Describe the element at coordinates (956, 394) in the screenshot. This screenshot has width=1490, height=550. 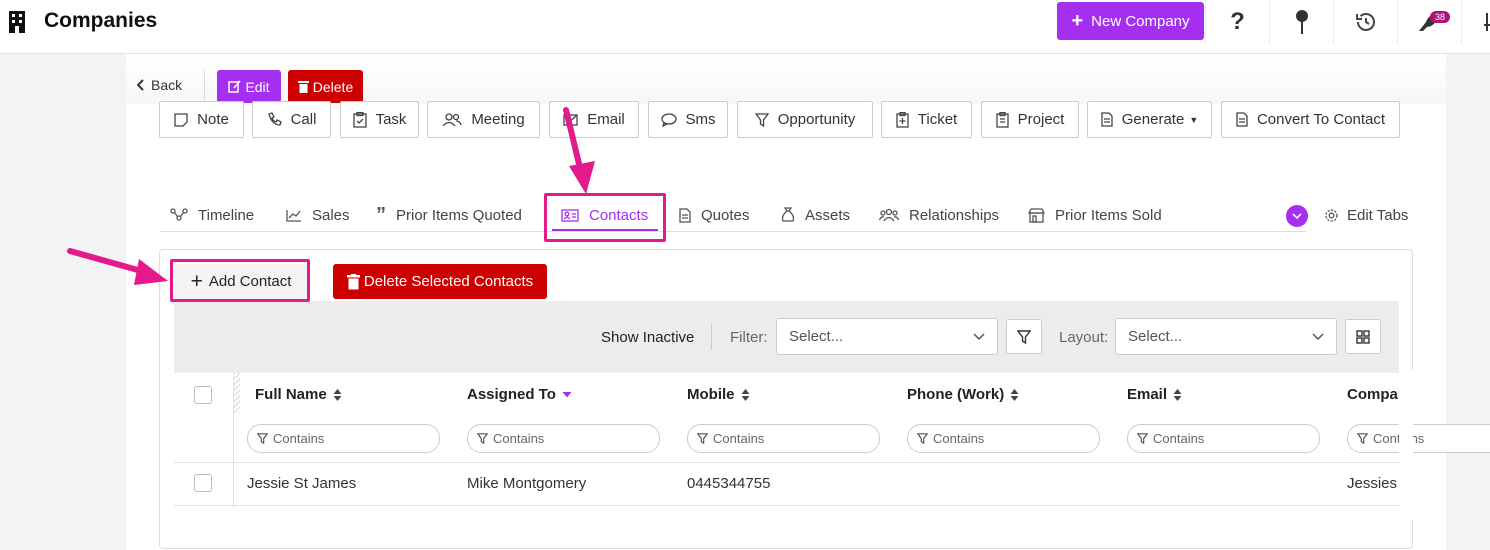
I see `column-header-label: Phone (Work)` at that location.